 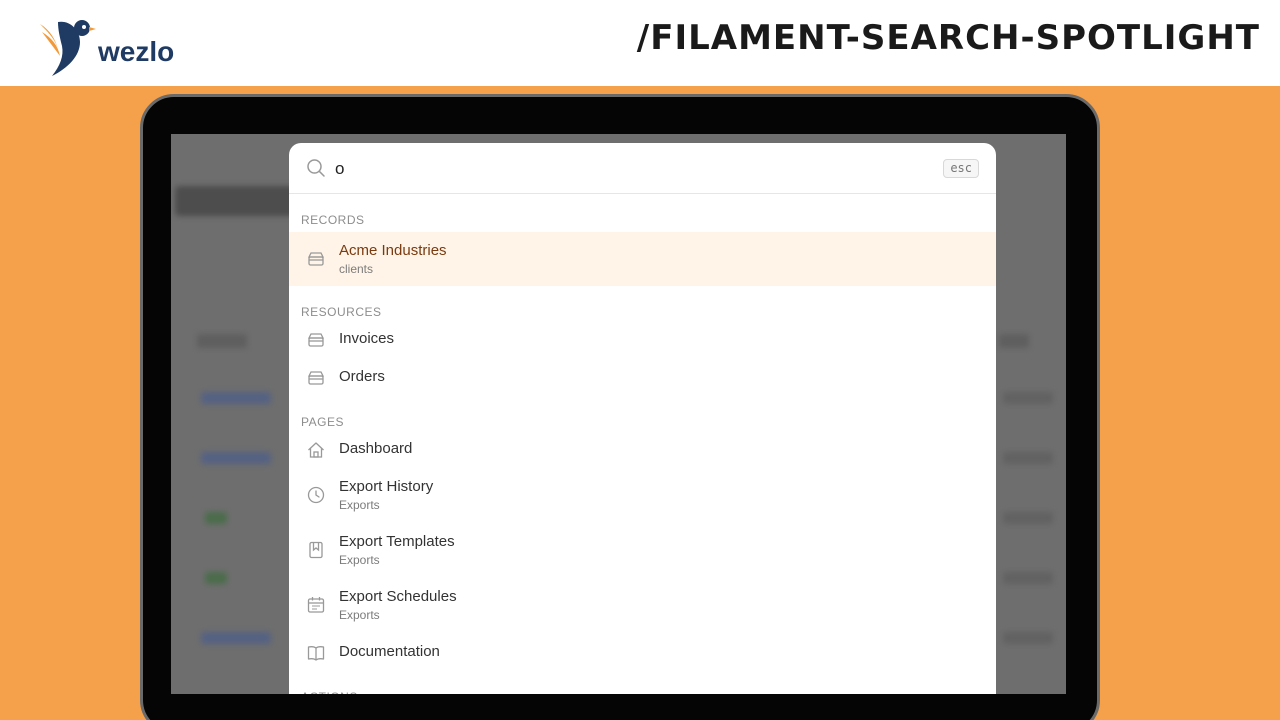 What do you see at coordinates (642, 449) in the screenshot?
I see `result-dashboard: Dashboard` at bounding box center [642, 449].